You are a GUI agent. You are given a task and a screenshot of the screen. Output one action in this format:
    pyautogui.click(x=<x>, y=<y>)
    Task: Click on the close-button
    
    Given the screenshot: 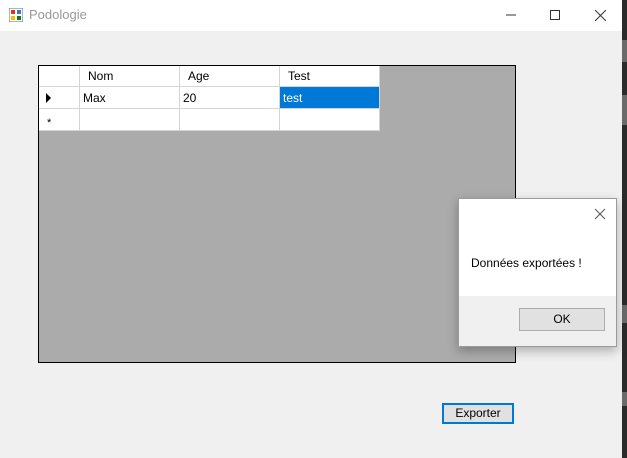 What is the action you would take?
    pyautogui.click(x=600, y=15)
    